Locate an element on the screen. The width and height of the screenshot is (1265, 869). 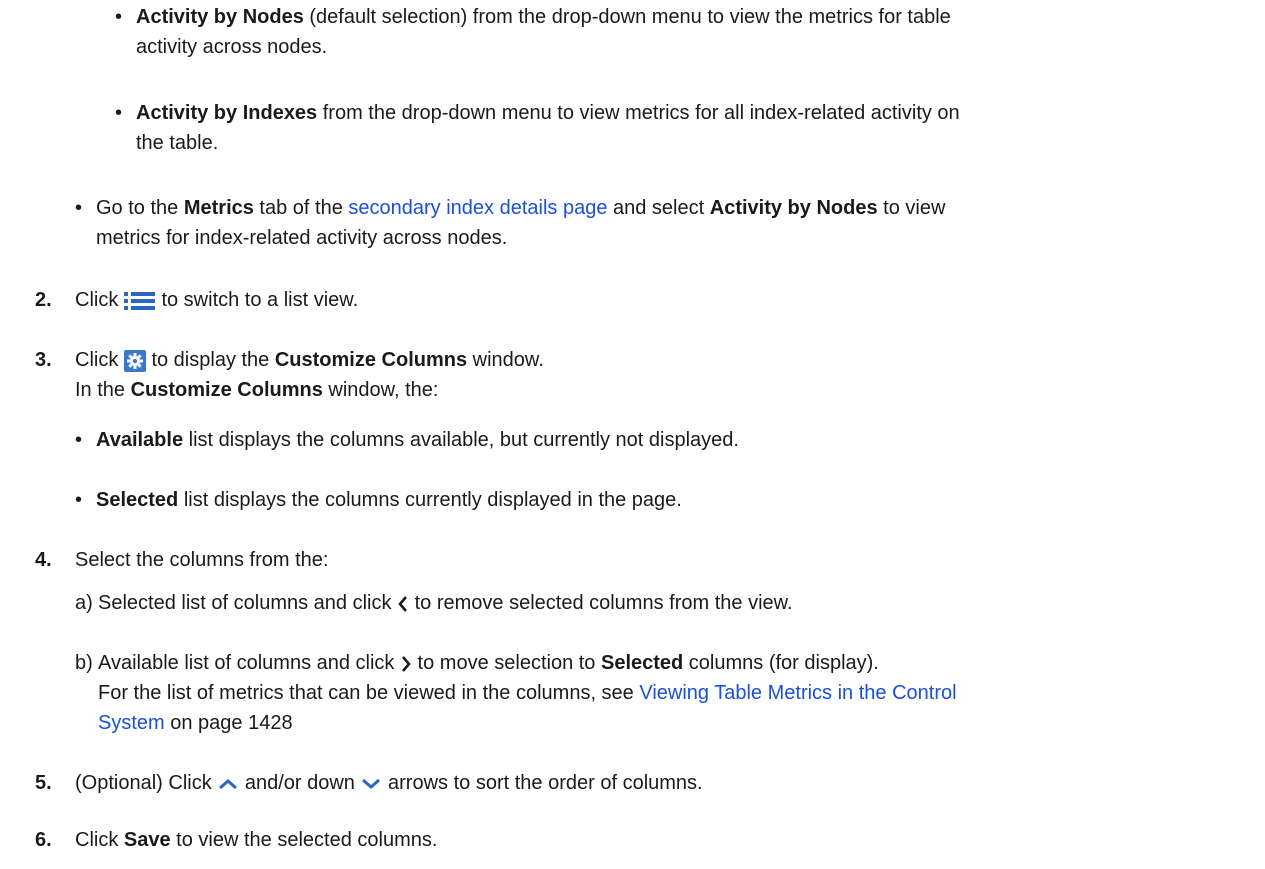
step-4: Select the columns from the: is located at coordinates (201, 560).